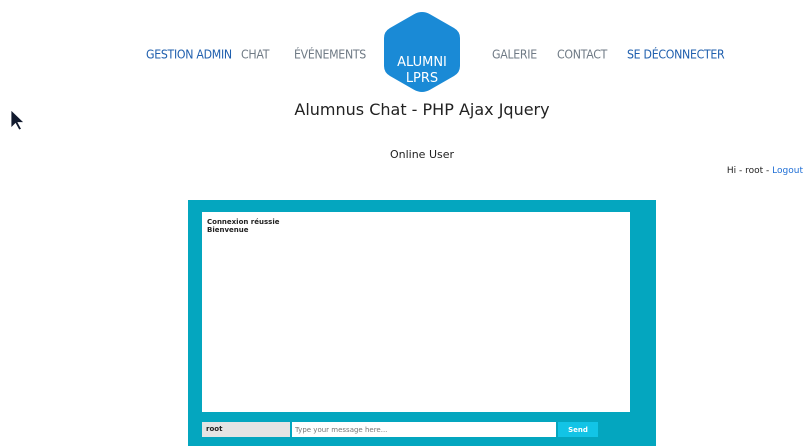 The height and width of the screenshot is (446, 804). I want to click on username-field: root, so click(246, 429).